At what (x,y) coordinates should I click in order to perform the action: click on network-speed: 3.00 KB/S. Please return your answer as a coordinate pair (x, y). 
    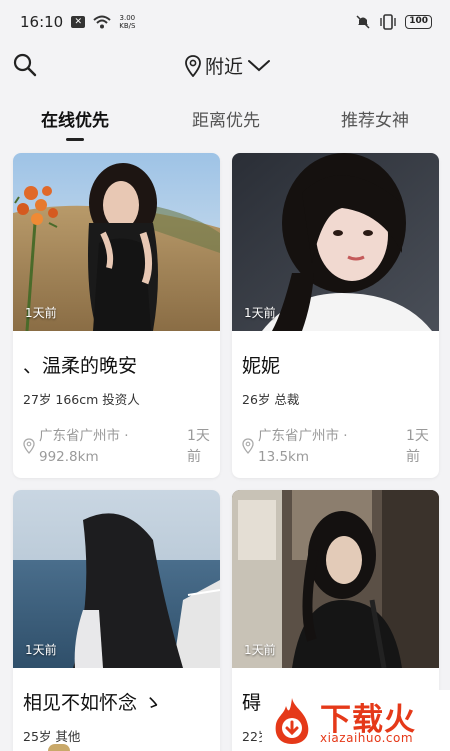
    Looking at the image, I should click on (127, 22).